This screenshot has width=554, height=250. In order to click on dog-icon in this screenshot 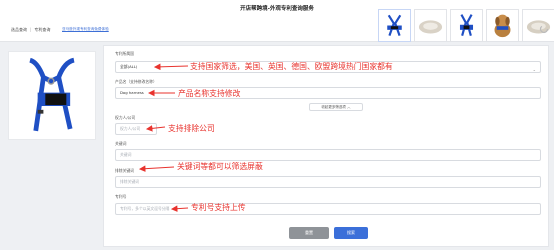, I will do `click(502, 26)`.